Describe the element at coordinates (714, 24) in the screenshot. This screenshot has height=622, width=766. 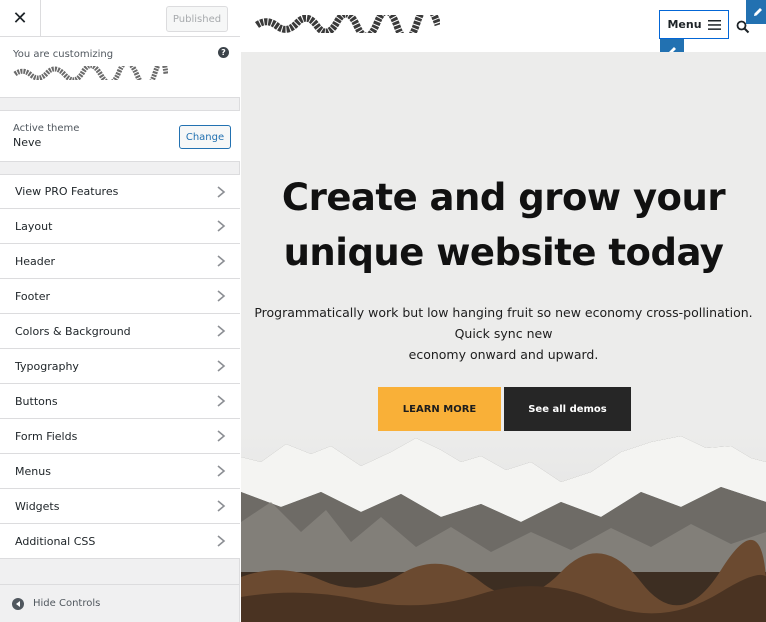
I see `hamburger-icon` at that location.